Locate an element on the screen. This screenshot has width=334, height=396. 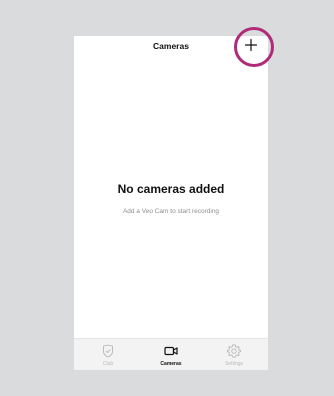
tab-settings: Settings is located at coordinates (234, 354).